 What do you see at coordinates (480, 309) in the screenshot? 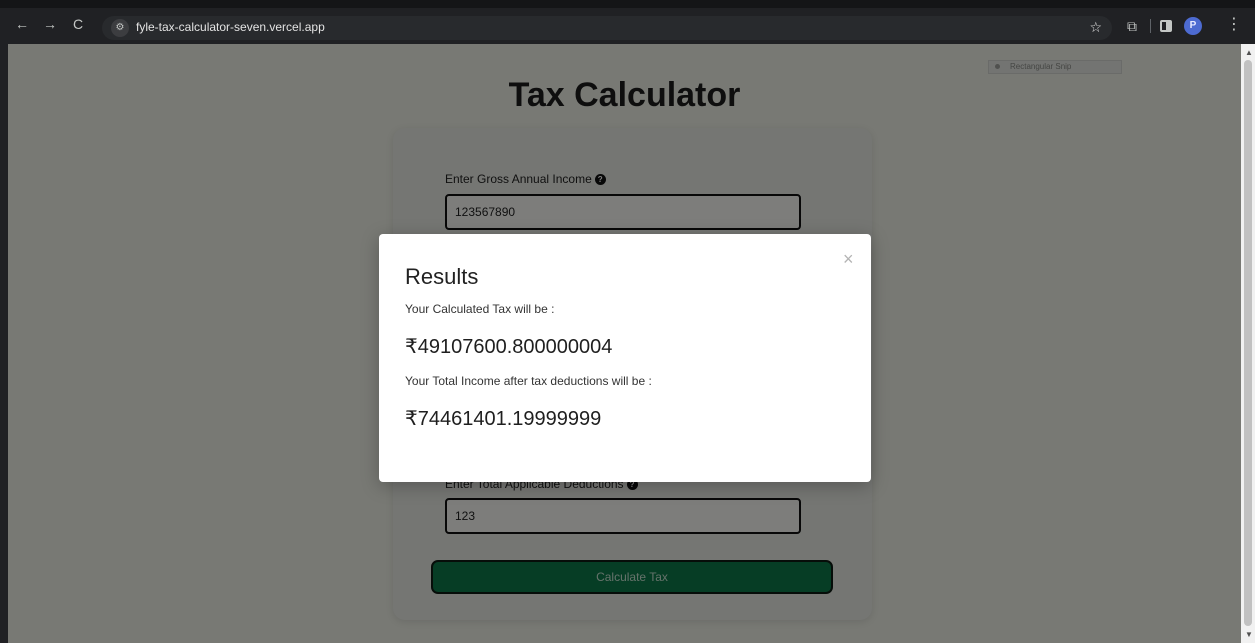
I see `tax-label: Your Calculated Tax will be :` at bounding box center [480, 309].